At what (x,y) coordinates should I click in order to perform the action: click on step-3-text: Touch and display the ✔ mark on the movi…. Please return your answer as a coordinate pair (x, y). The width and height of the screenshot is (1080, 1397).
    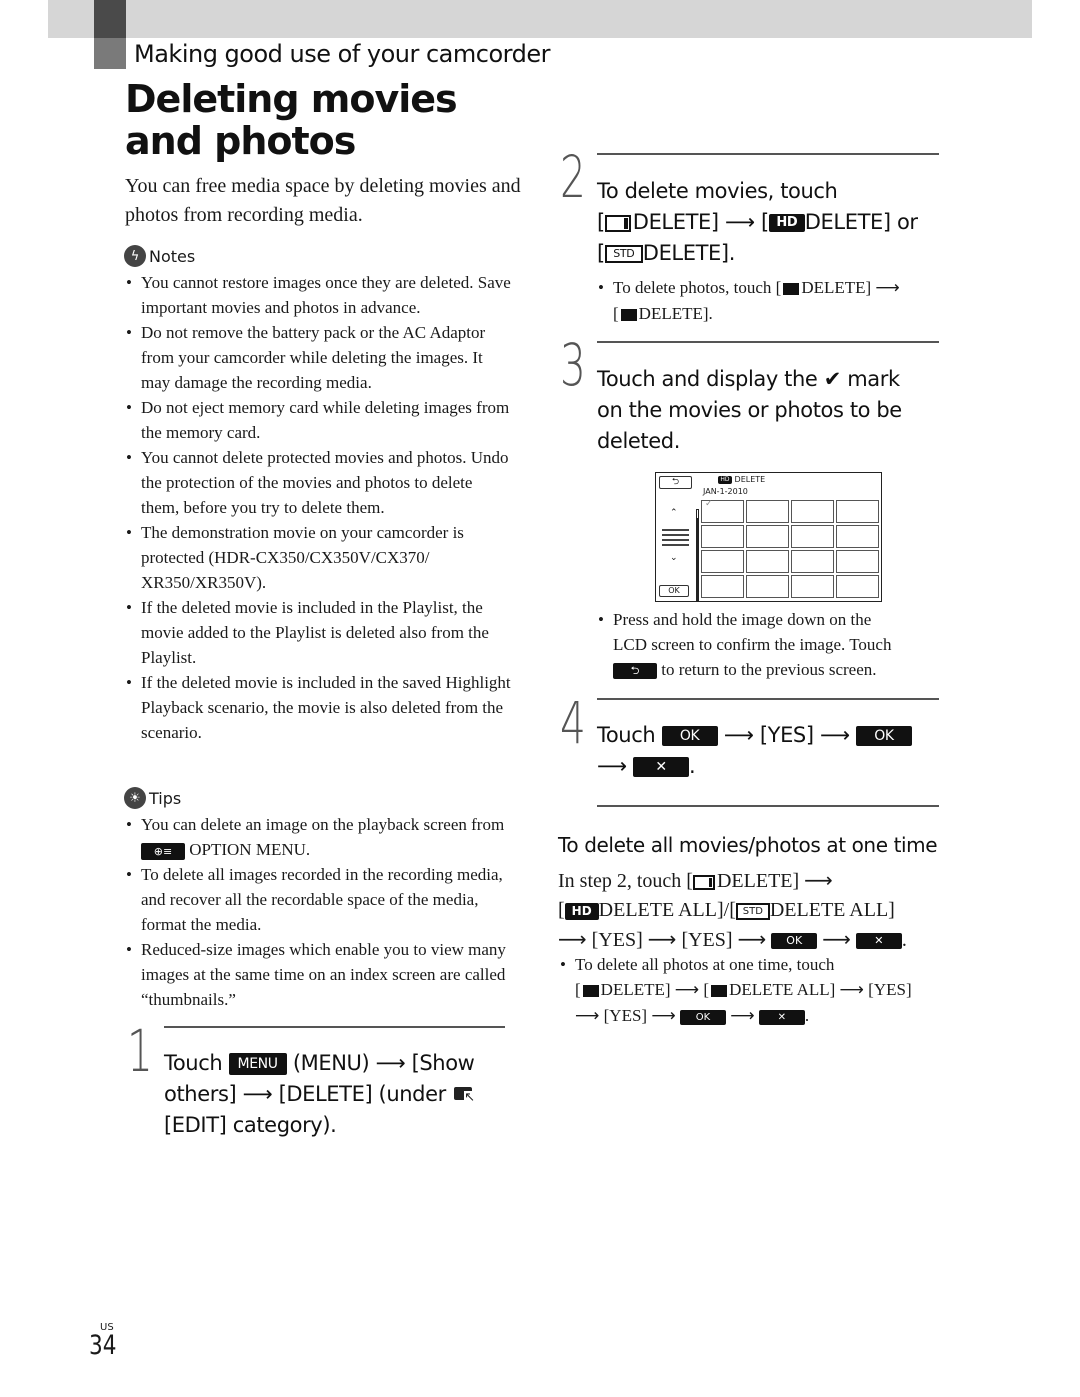
    Looking at the image, I should click on (749, 410).